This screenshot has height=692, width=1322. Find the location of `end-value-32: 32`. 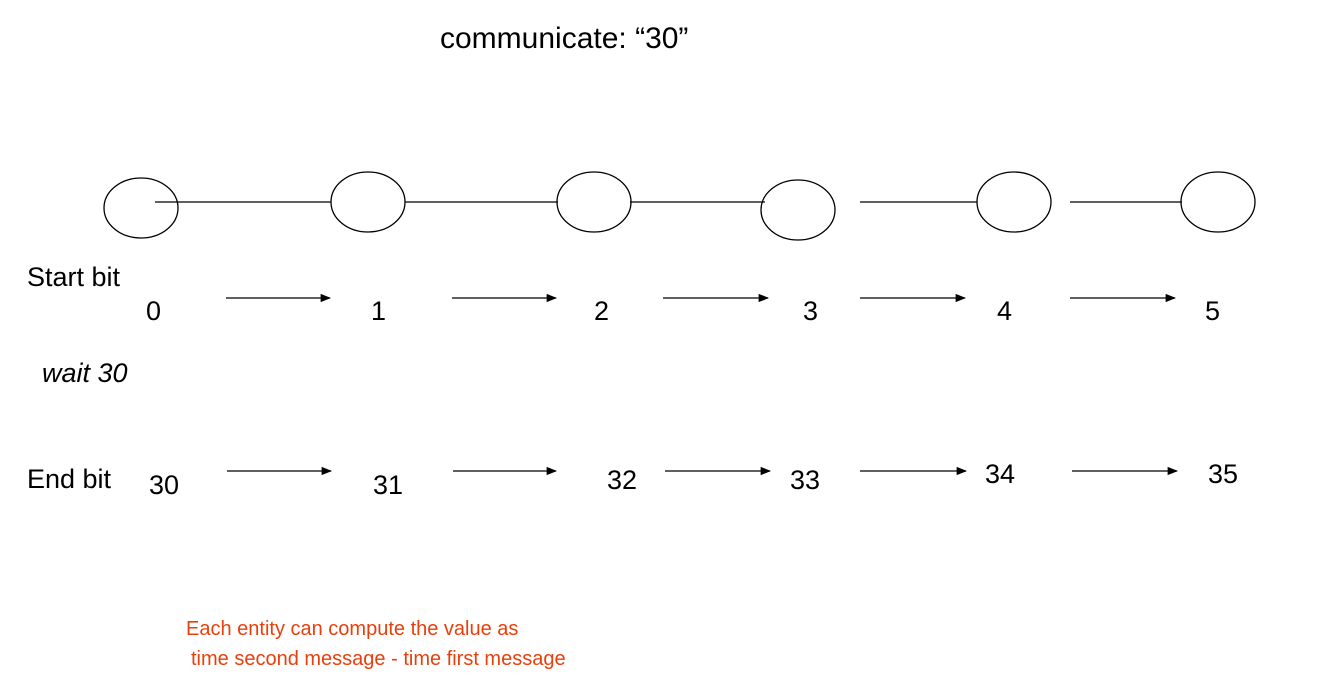

end-value-32: 32 is located at coordinates (622, 480).